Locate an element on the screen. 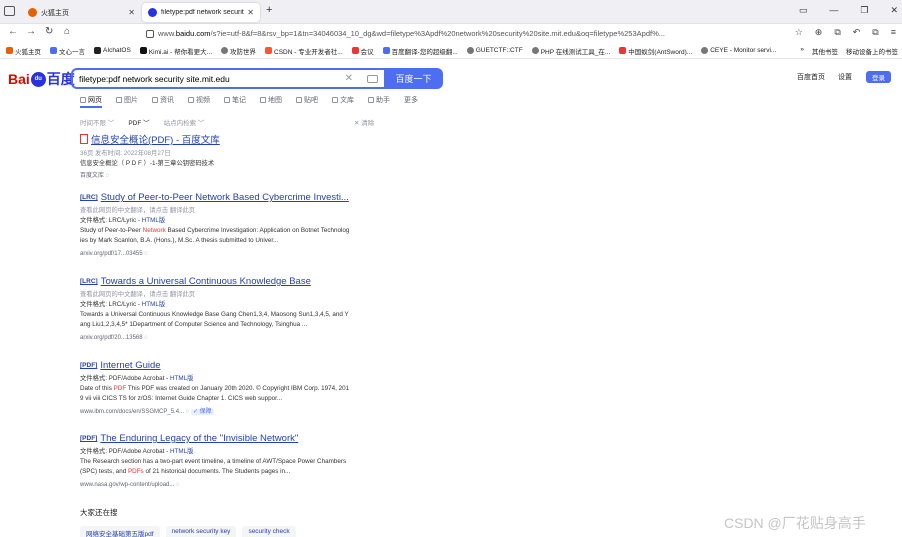  time-filter: 时间不限 ﹀ is located at coordinates (97, 122).